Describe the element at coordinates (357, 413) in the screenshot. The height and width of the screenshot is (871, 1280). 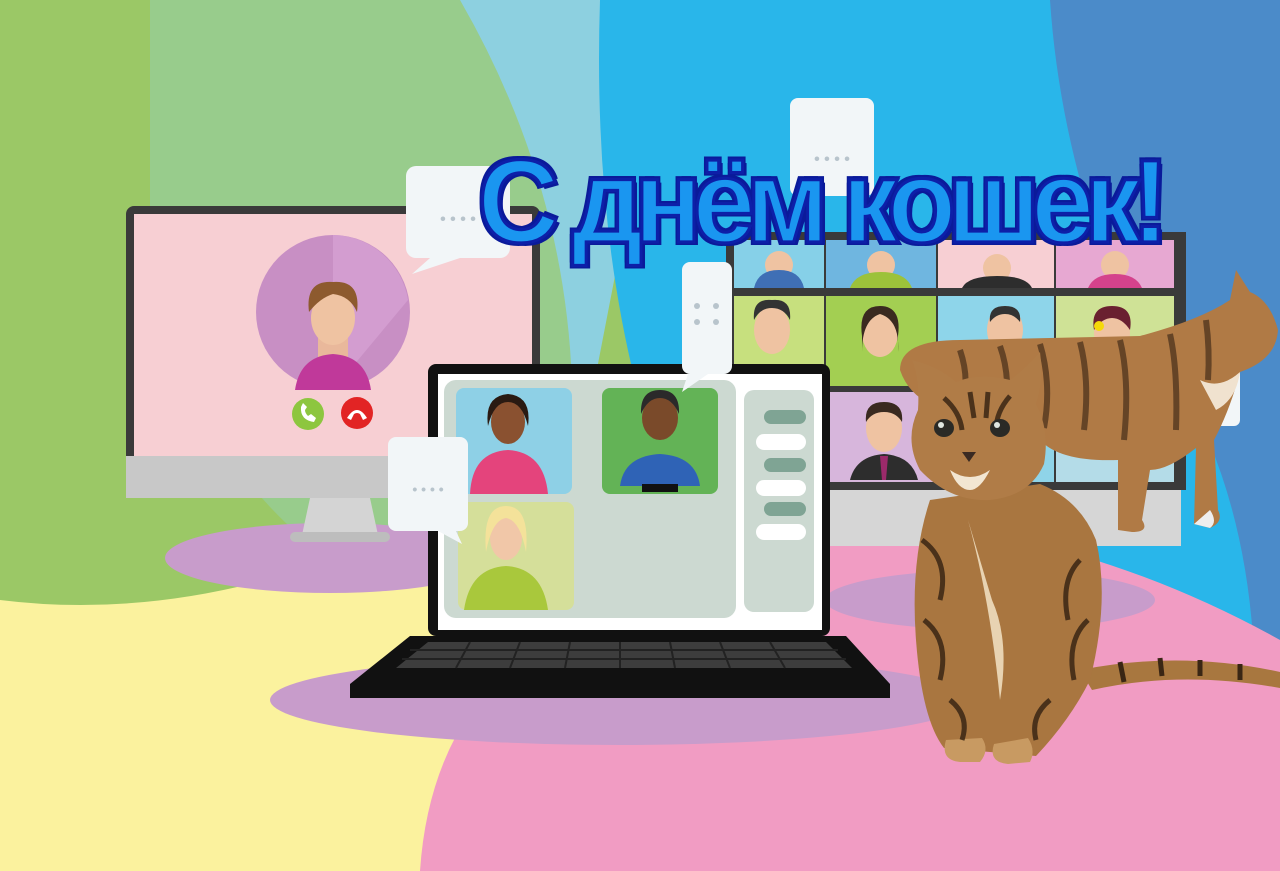
I see `decline-call-icon` at that location.